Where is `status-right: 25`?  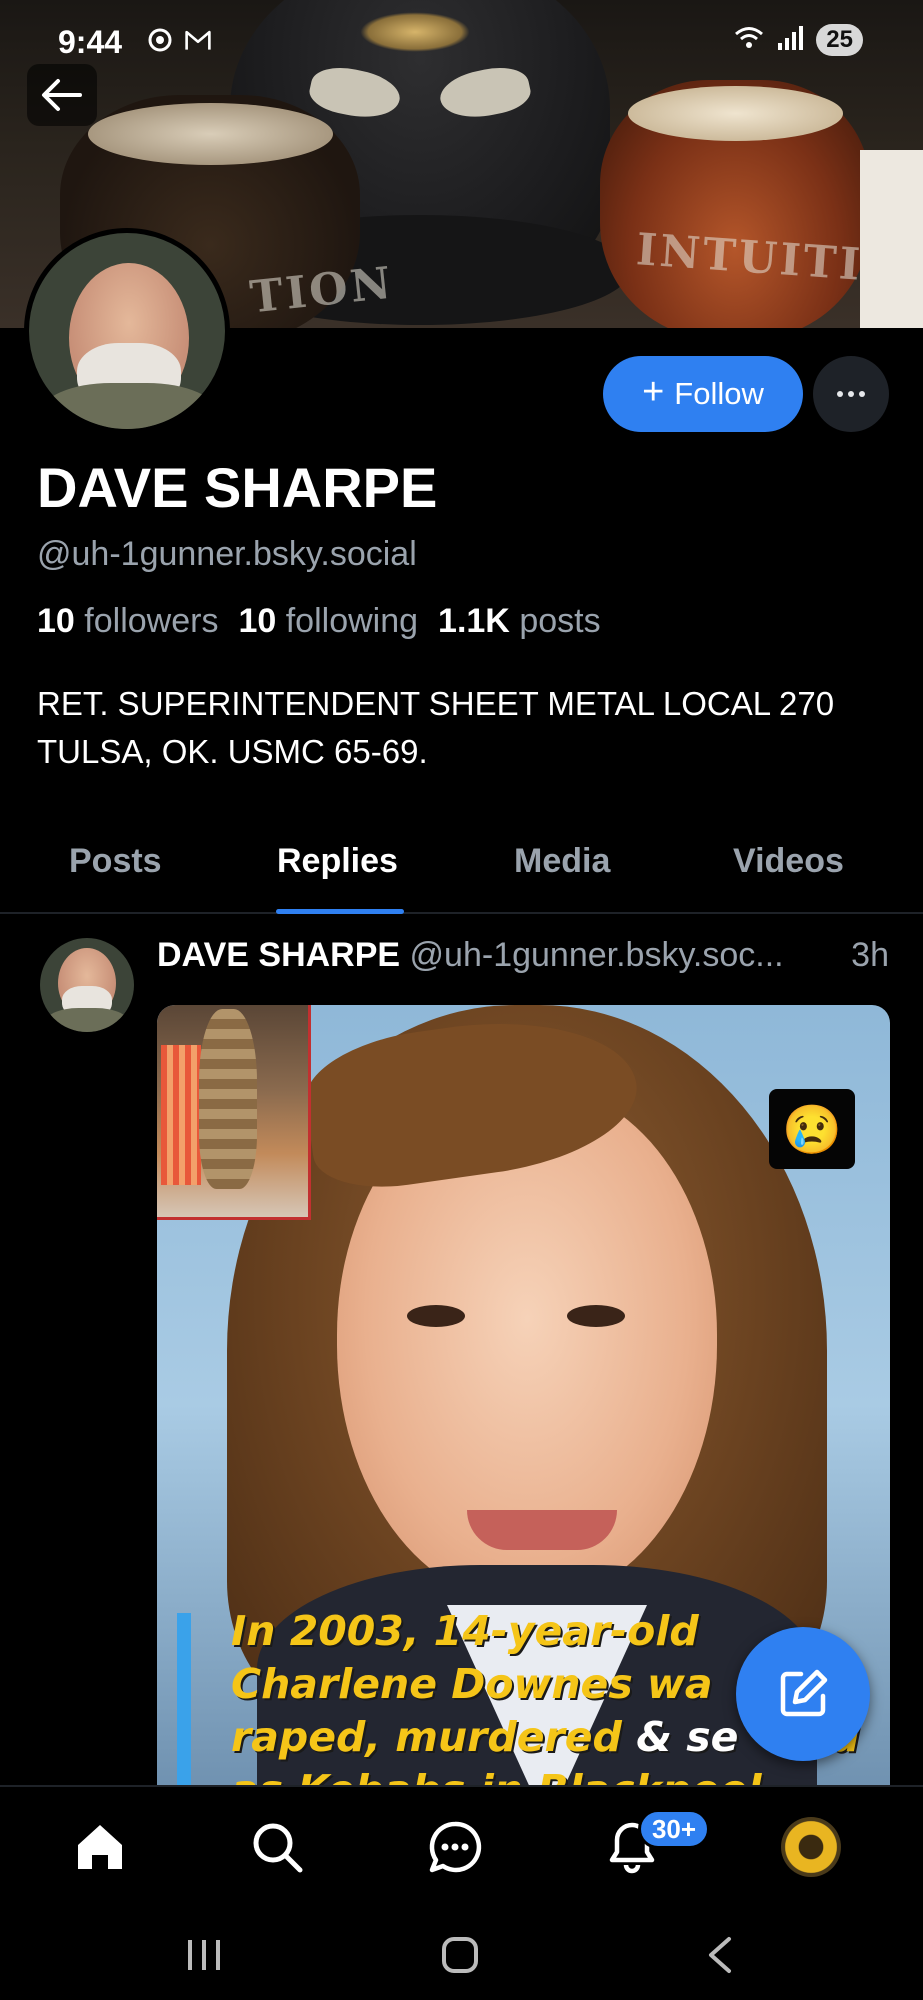 status-right: 25 is located at coordinates (798, 40).